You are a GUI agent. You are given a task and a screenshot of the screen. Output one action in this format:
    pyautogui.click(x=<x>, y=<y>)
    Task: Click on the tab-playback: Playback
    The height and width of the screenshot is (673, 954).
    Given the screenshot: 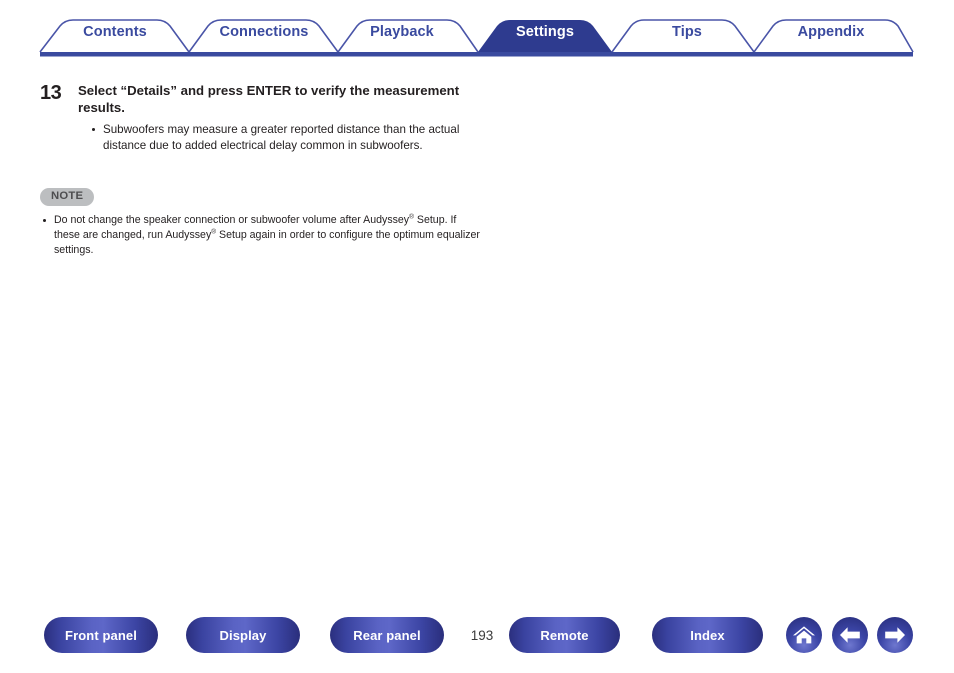 What is the action you would take?
    pyautogui.click(x=402, y=32)
    